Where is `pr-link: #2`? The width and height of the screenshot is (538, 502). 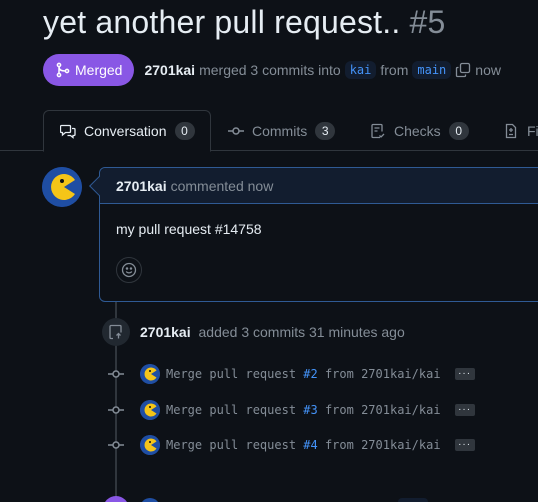
pr-link: #2 is located at coordinates (310, 374).